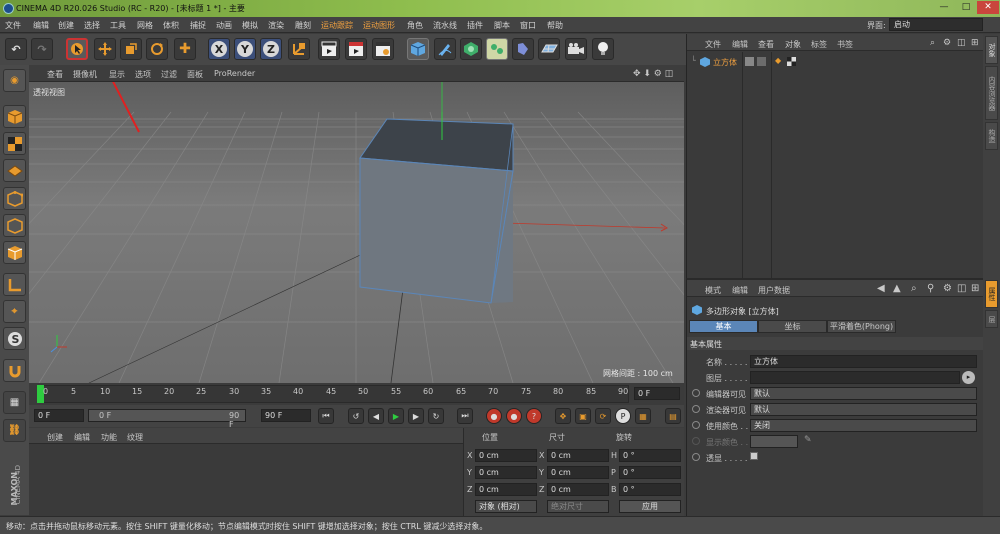  I want to click on am-settings-icon: ⚙, so click(947, 288).